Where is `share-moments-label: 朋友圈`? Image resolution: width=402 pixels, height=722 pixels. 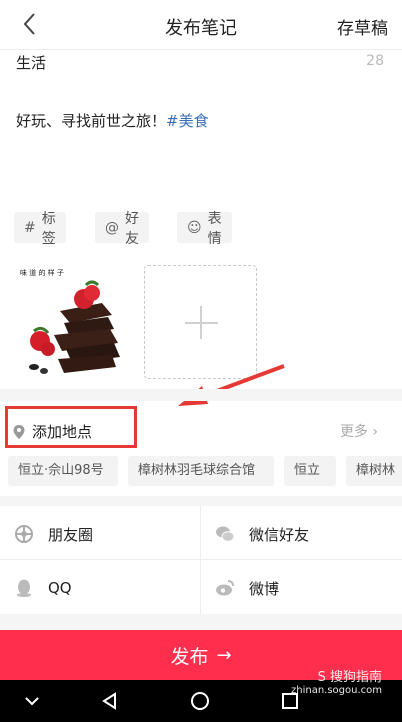
share-moments-label: 朋友圈 is located at coordinates (71, 534).